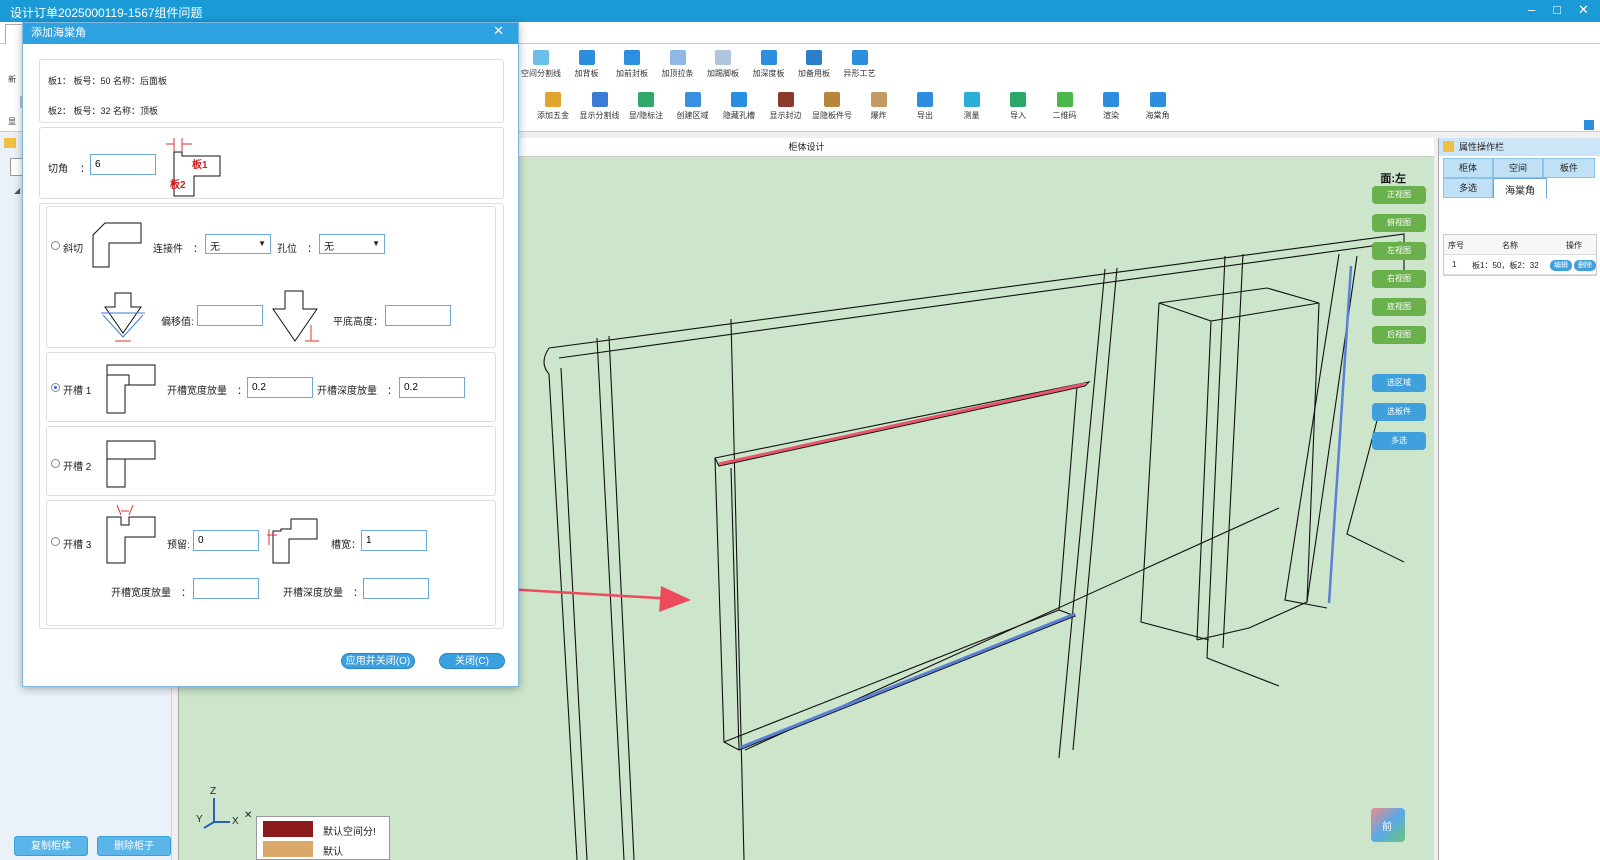  Describe the element at coordinates (280, 387) in the screenshot. I see `slot1-width-input` at that location.